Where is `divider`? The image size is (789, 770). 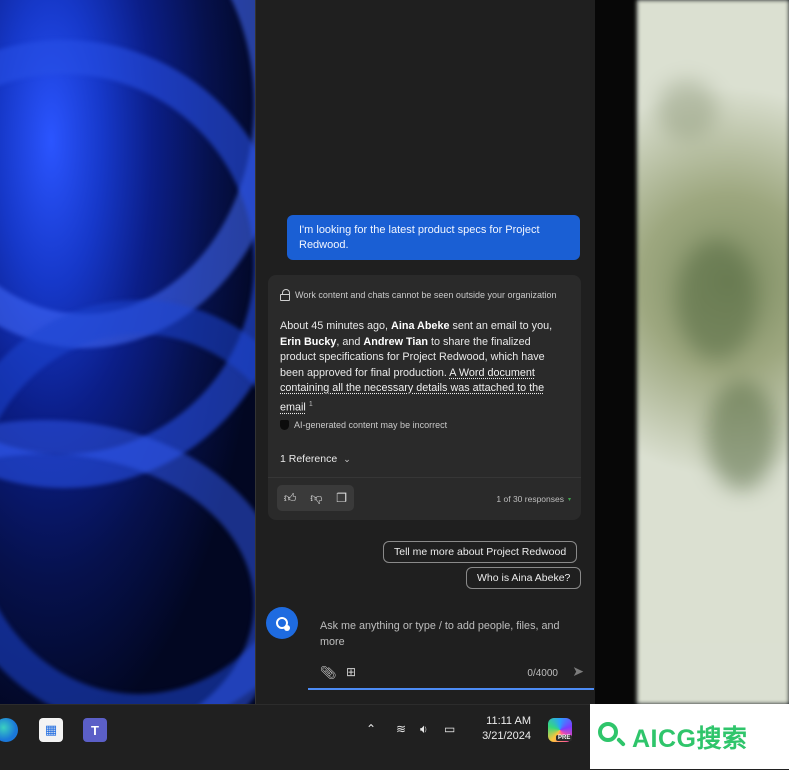 divider is located at coordinates (424, 477).